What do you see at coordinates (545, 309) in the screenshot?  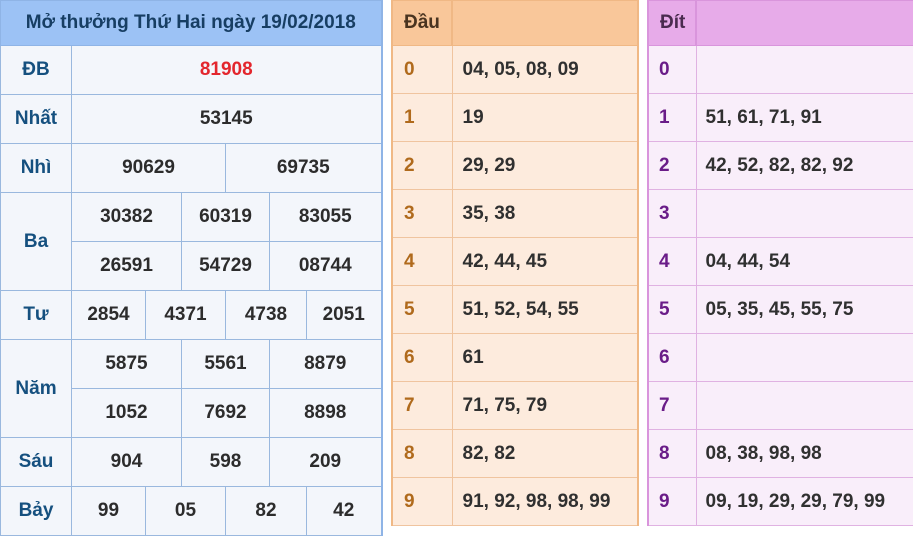 I see `dau-value: 51, 52, 54, 55` at bounding box center [545, 309].